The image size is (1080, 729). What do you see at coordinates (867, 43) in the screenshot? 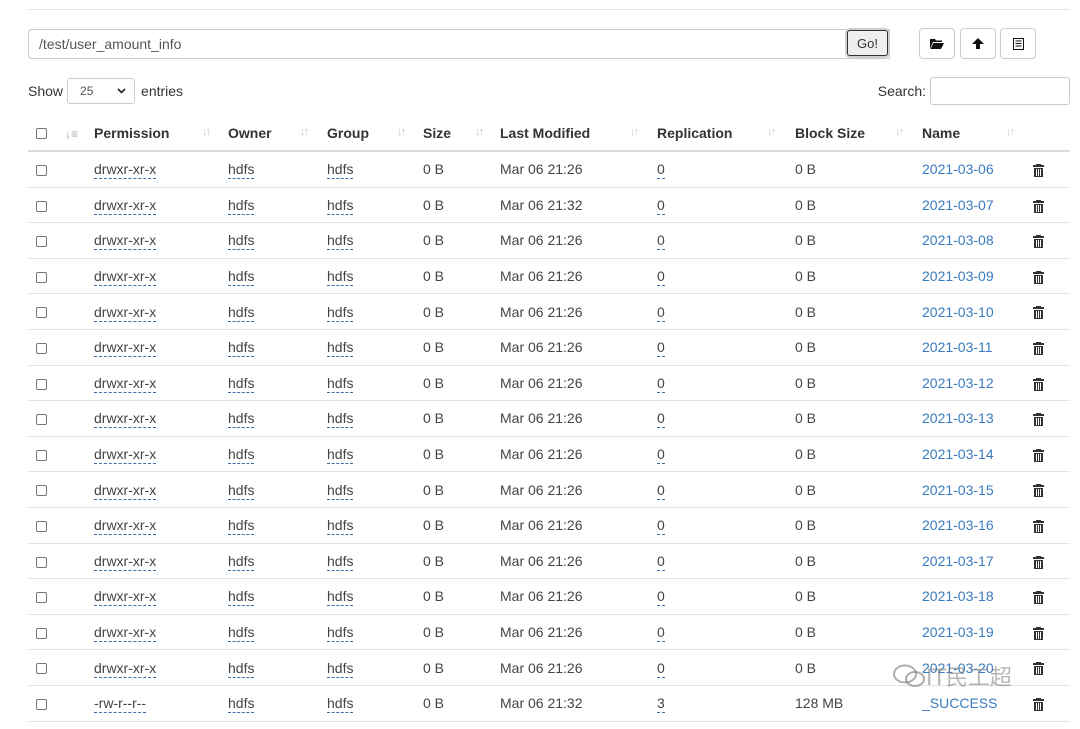
I see `go-button: Go!` at bounding box center [867, 43].